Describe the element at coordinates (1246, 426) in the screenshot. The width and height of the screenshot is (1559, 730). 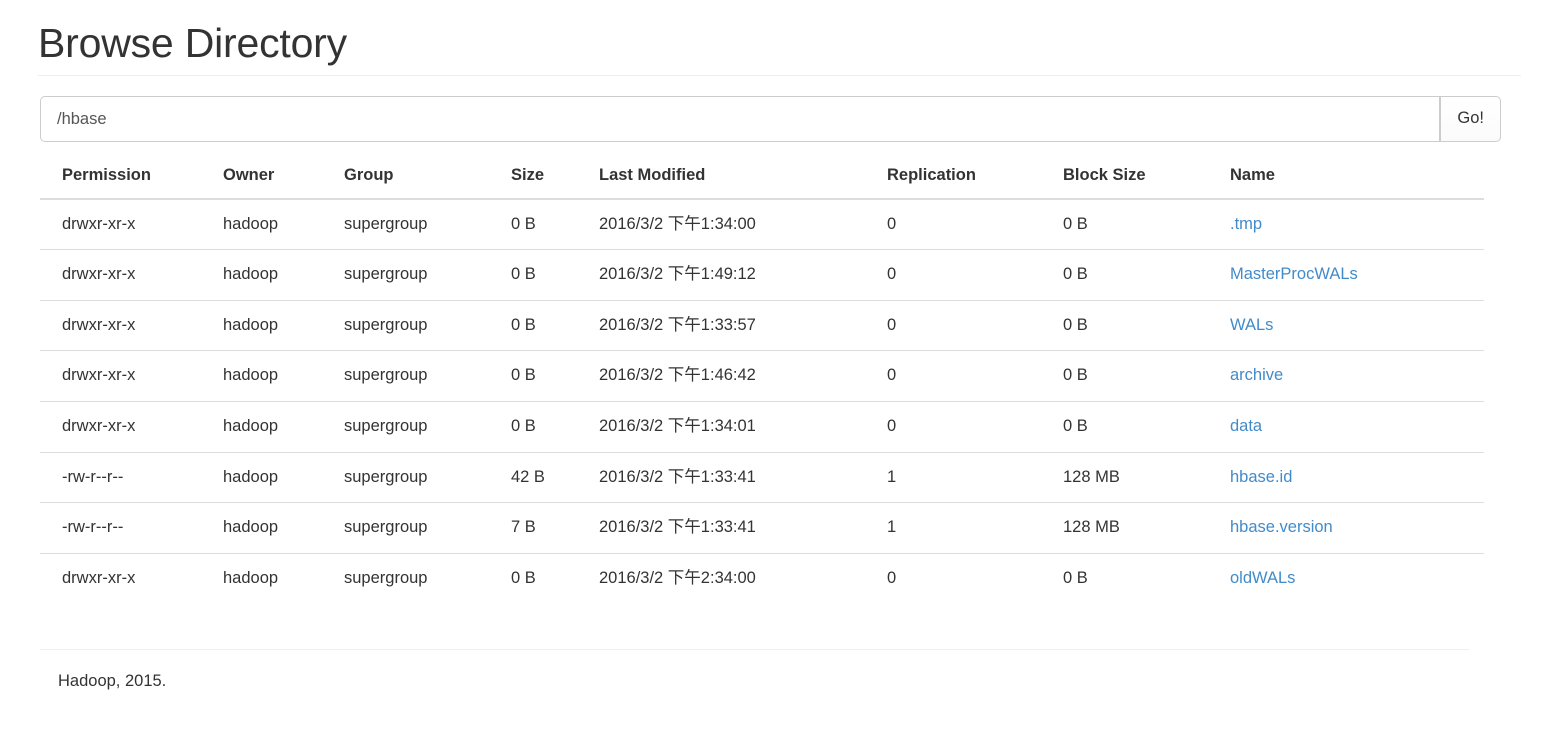
I see `file-name-link: data` at that location.